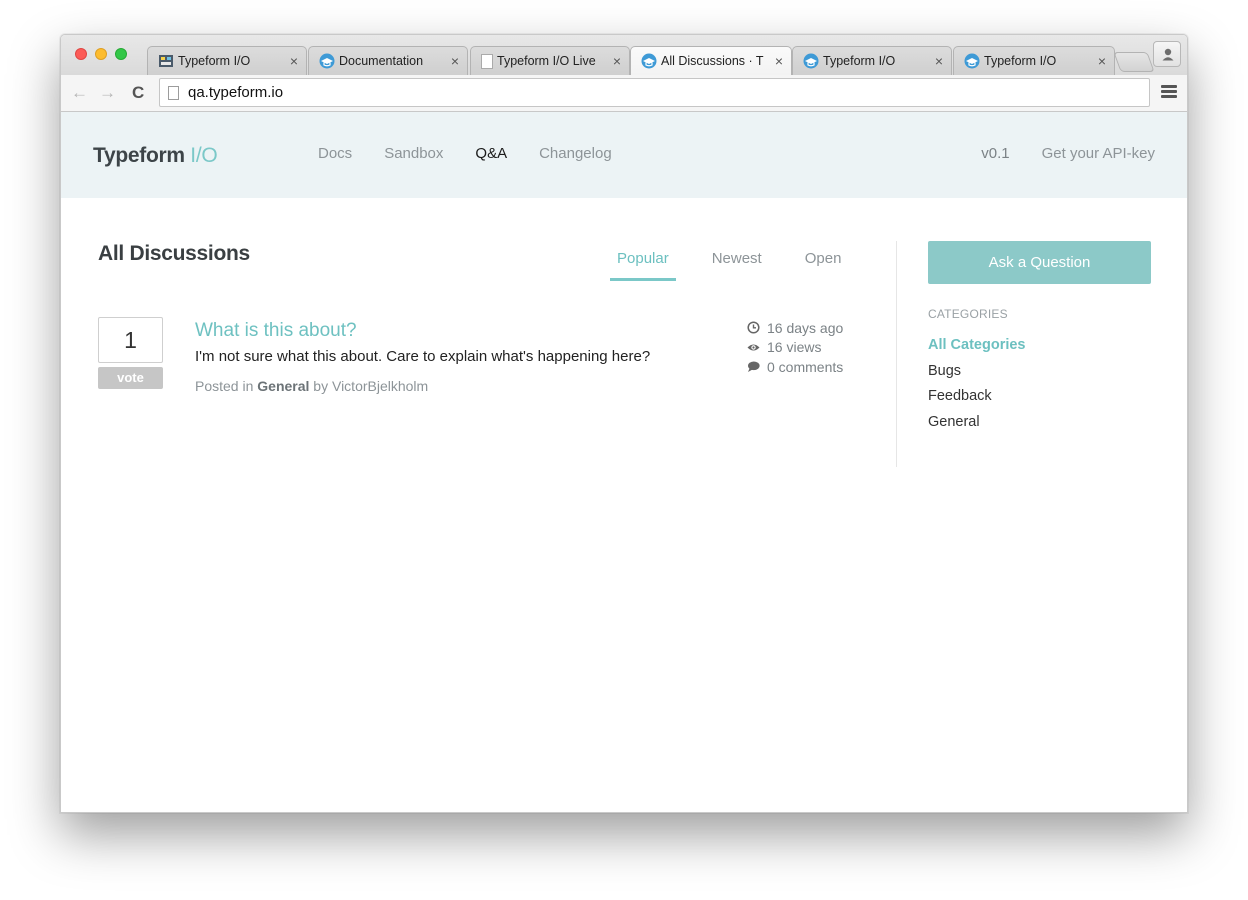 This screenshot has height=900, width=1248. I want to click on address-bar: qa.typeform.io, so click(654, 92).